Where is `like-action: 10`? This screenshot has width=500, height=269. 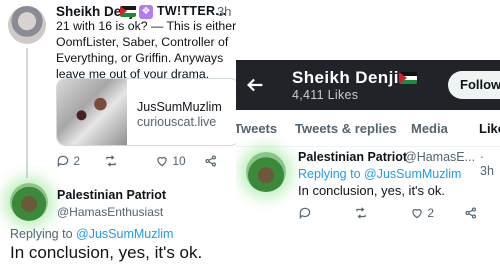
like-action: 10 is located at coordinates (170, 161).